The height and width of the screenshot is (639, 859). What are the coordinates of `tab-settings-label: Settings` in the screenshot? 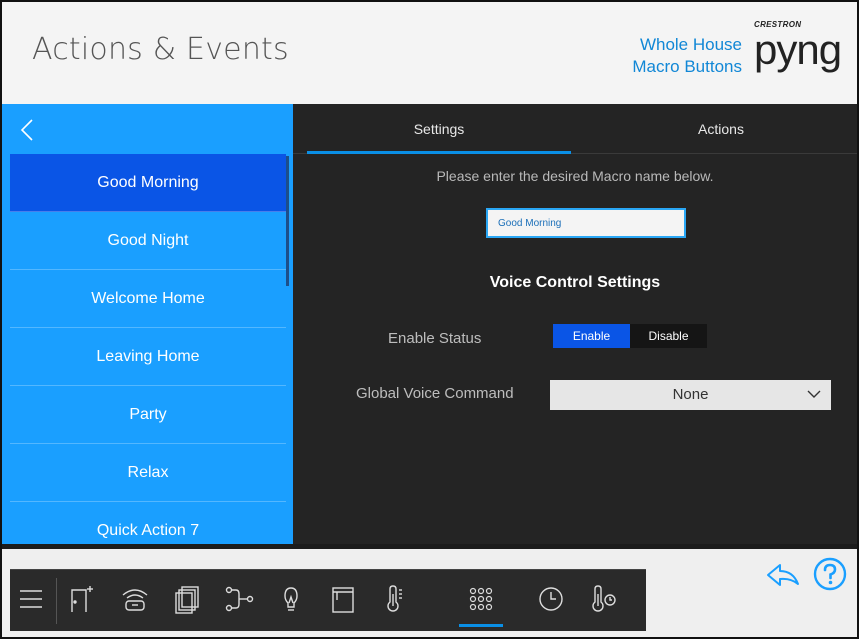 It's located at (439, 129).